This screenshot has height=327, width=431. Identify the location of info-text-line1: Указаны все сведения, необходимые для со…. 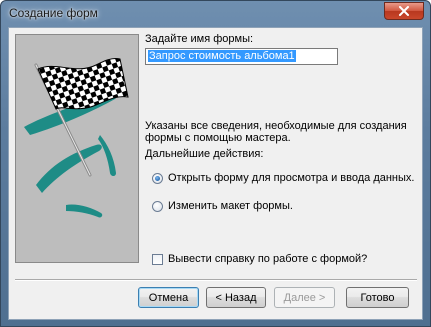
(276, 126).